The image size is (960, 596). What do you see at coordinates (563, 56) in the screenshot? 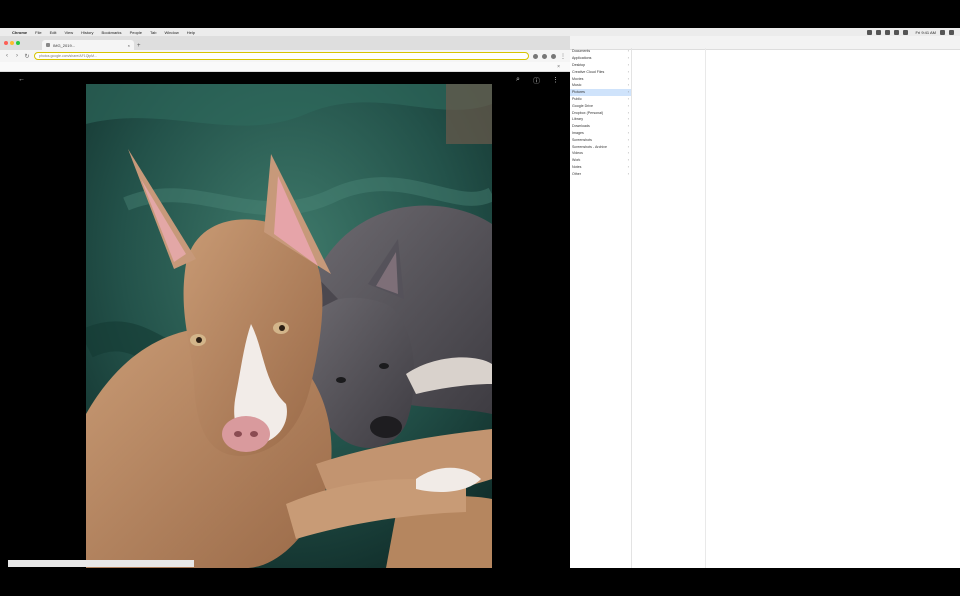
I see `chrome-menu-icon: ⋮` at bounding box center [563, 56].